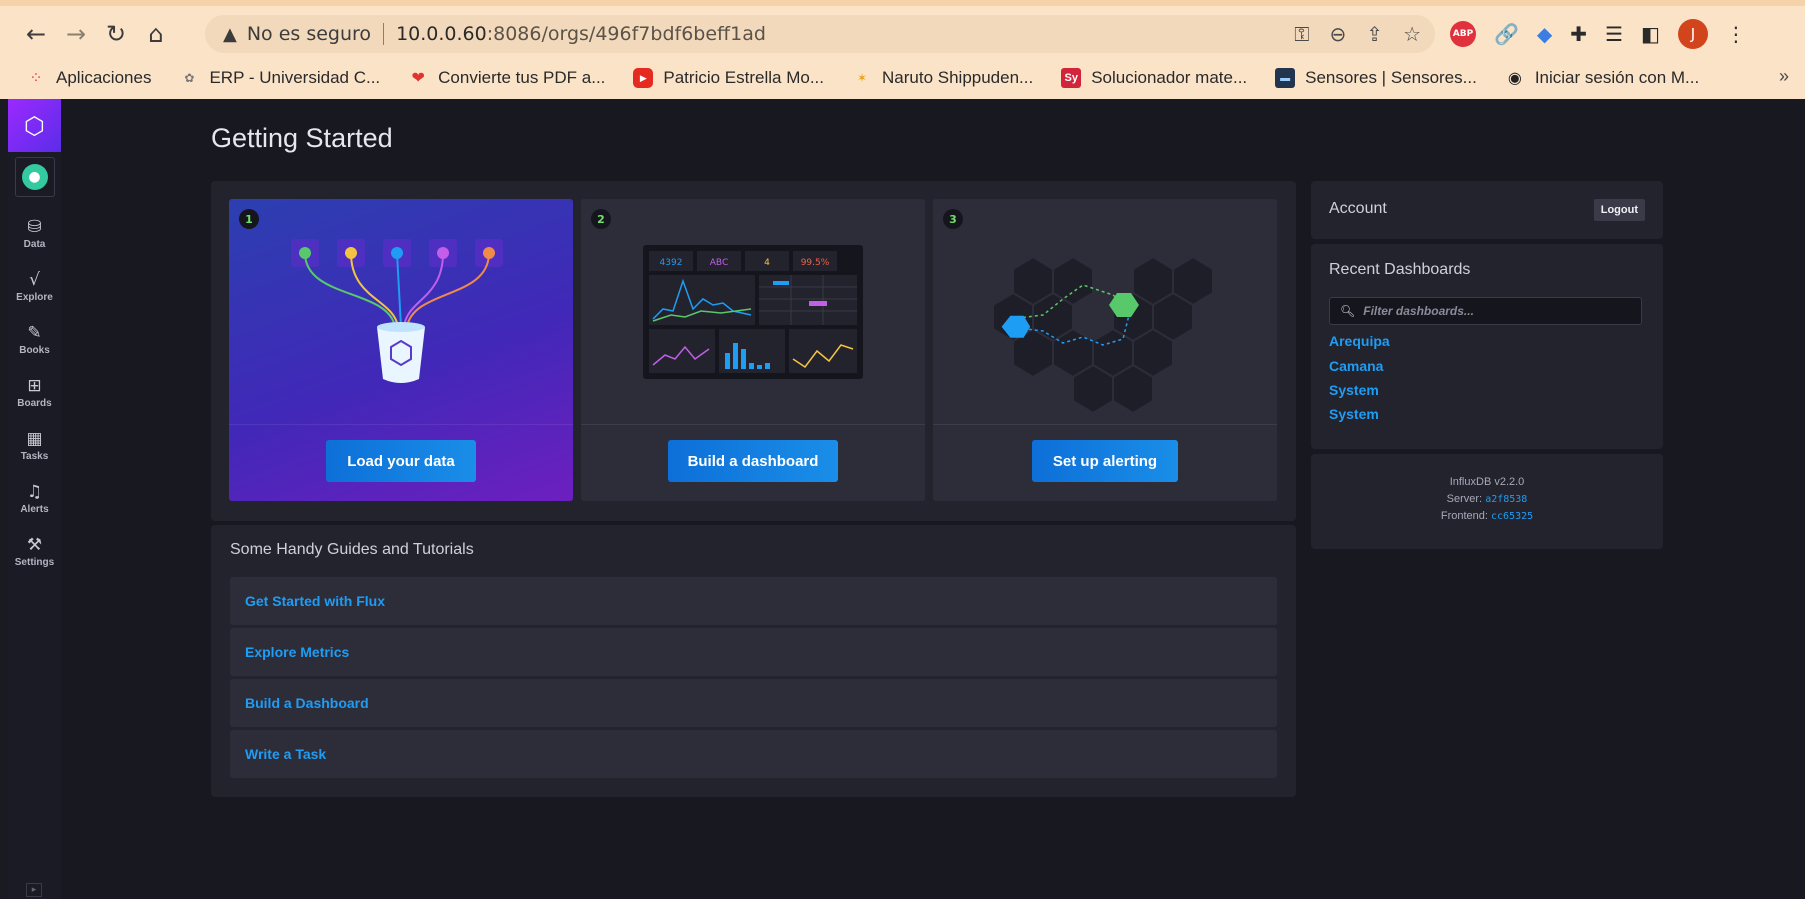 The height and width of the screenshot is (899, 1805). I want to click on sy-icon: Sy, so click(1071, 78).